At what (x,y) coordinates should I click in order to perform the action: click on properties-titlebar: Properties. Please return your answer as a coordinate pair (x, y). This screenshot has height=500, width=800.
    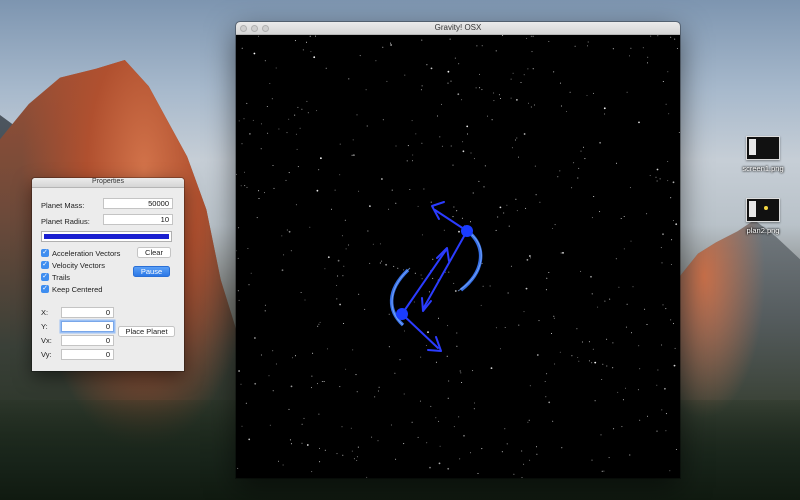
    Looking at the image, I should click on (108, 183).